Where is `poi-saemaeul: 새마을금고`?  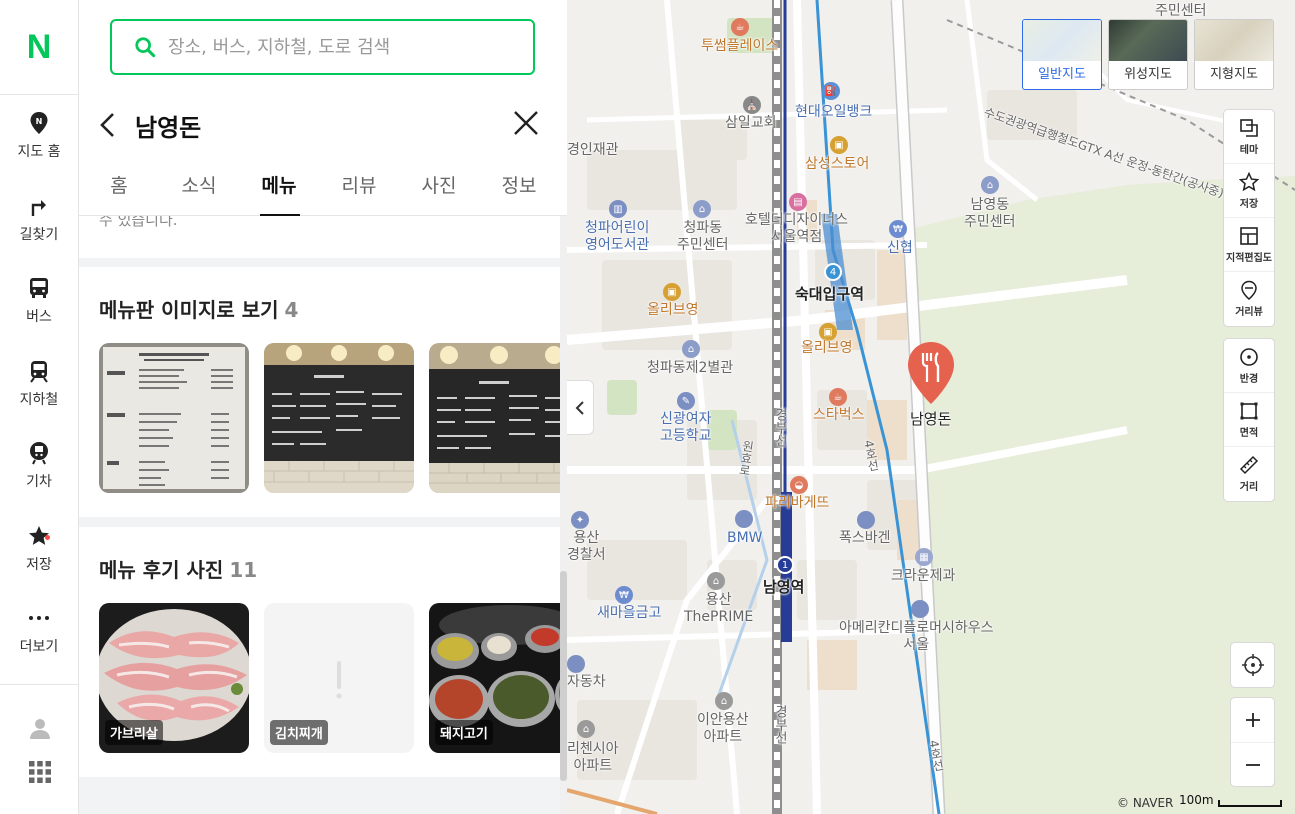
poi-saemaeul: 새마을금고 is located at coordinates (629, 613).